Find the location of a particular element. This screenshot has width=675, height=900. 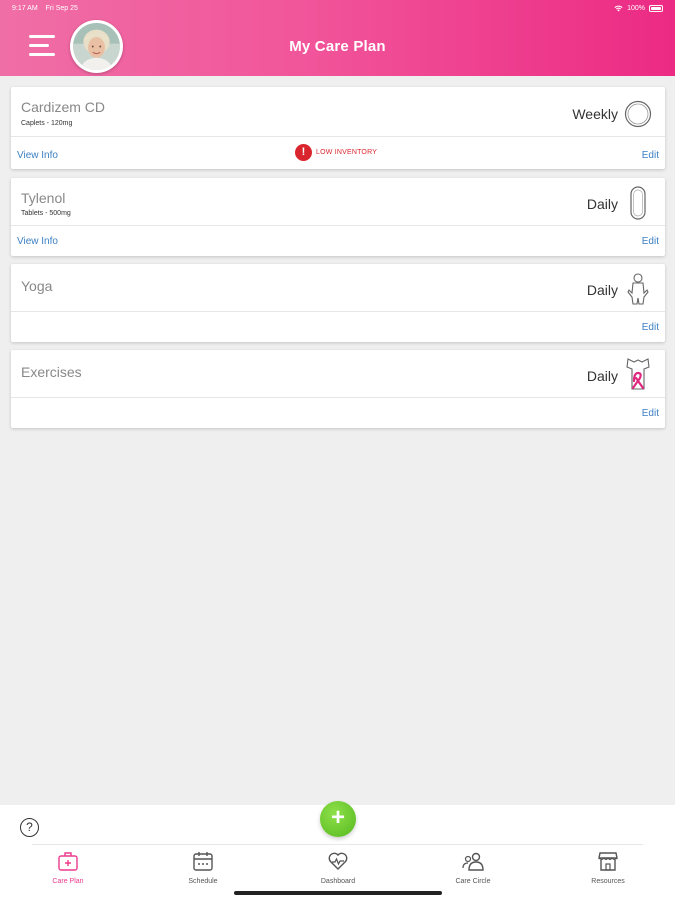

tab-label: Dashboard is located at coordinates (338, 881).